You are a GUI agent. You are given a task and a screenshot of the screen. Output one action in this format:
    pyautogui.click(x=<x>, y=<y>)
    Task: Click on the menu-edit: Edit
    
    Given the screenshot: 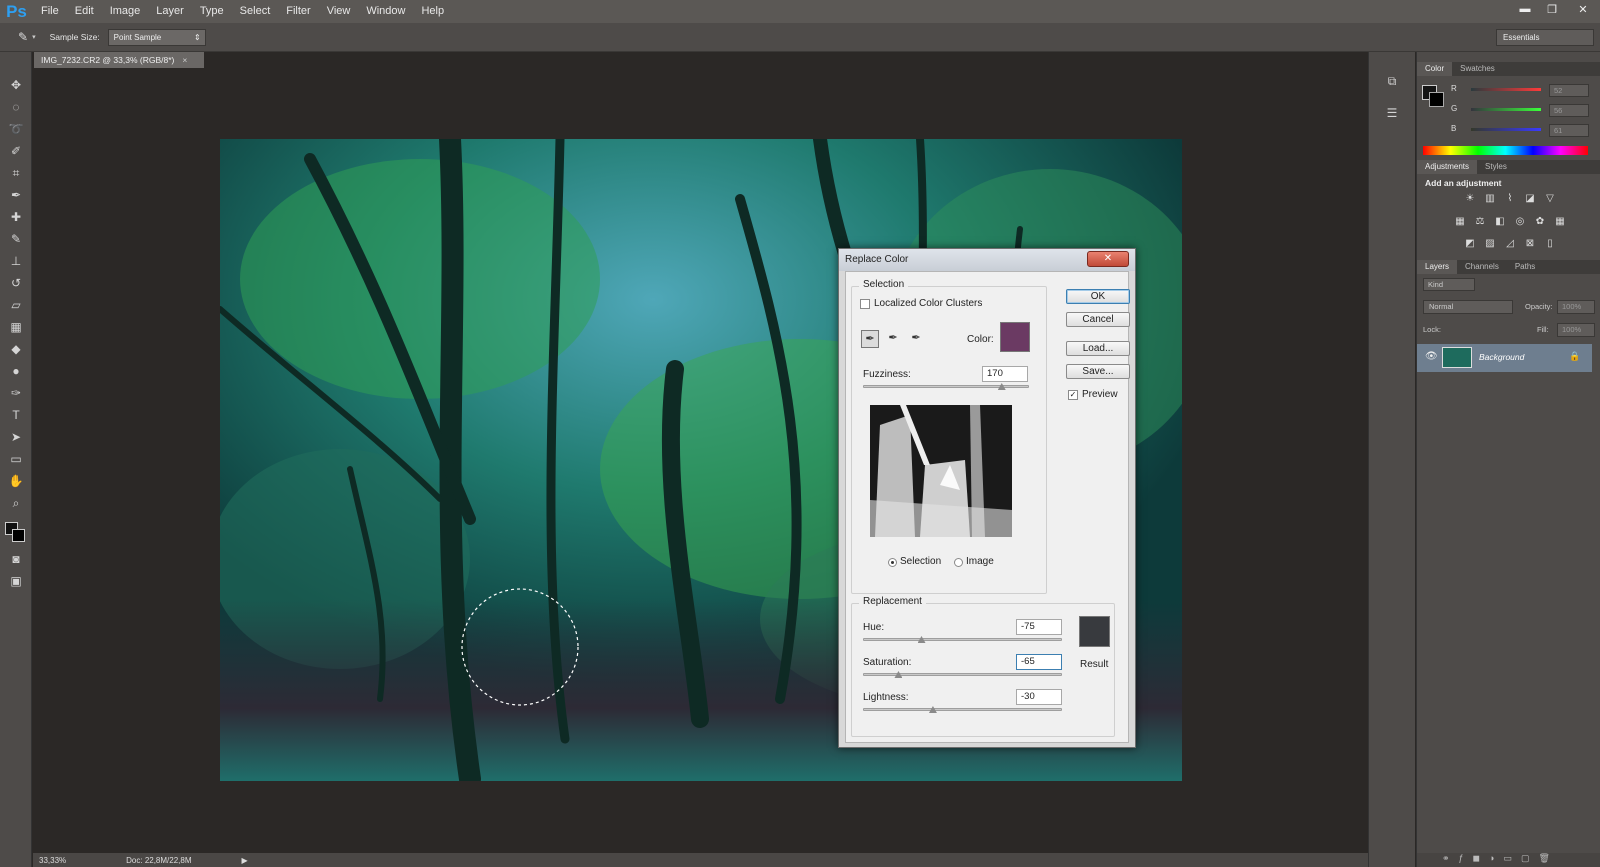 What is the action you would take?
    pyautogui.click(x=84, y=11)
    